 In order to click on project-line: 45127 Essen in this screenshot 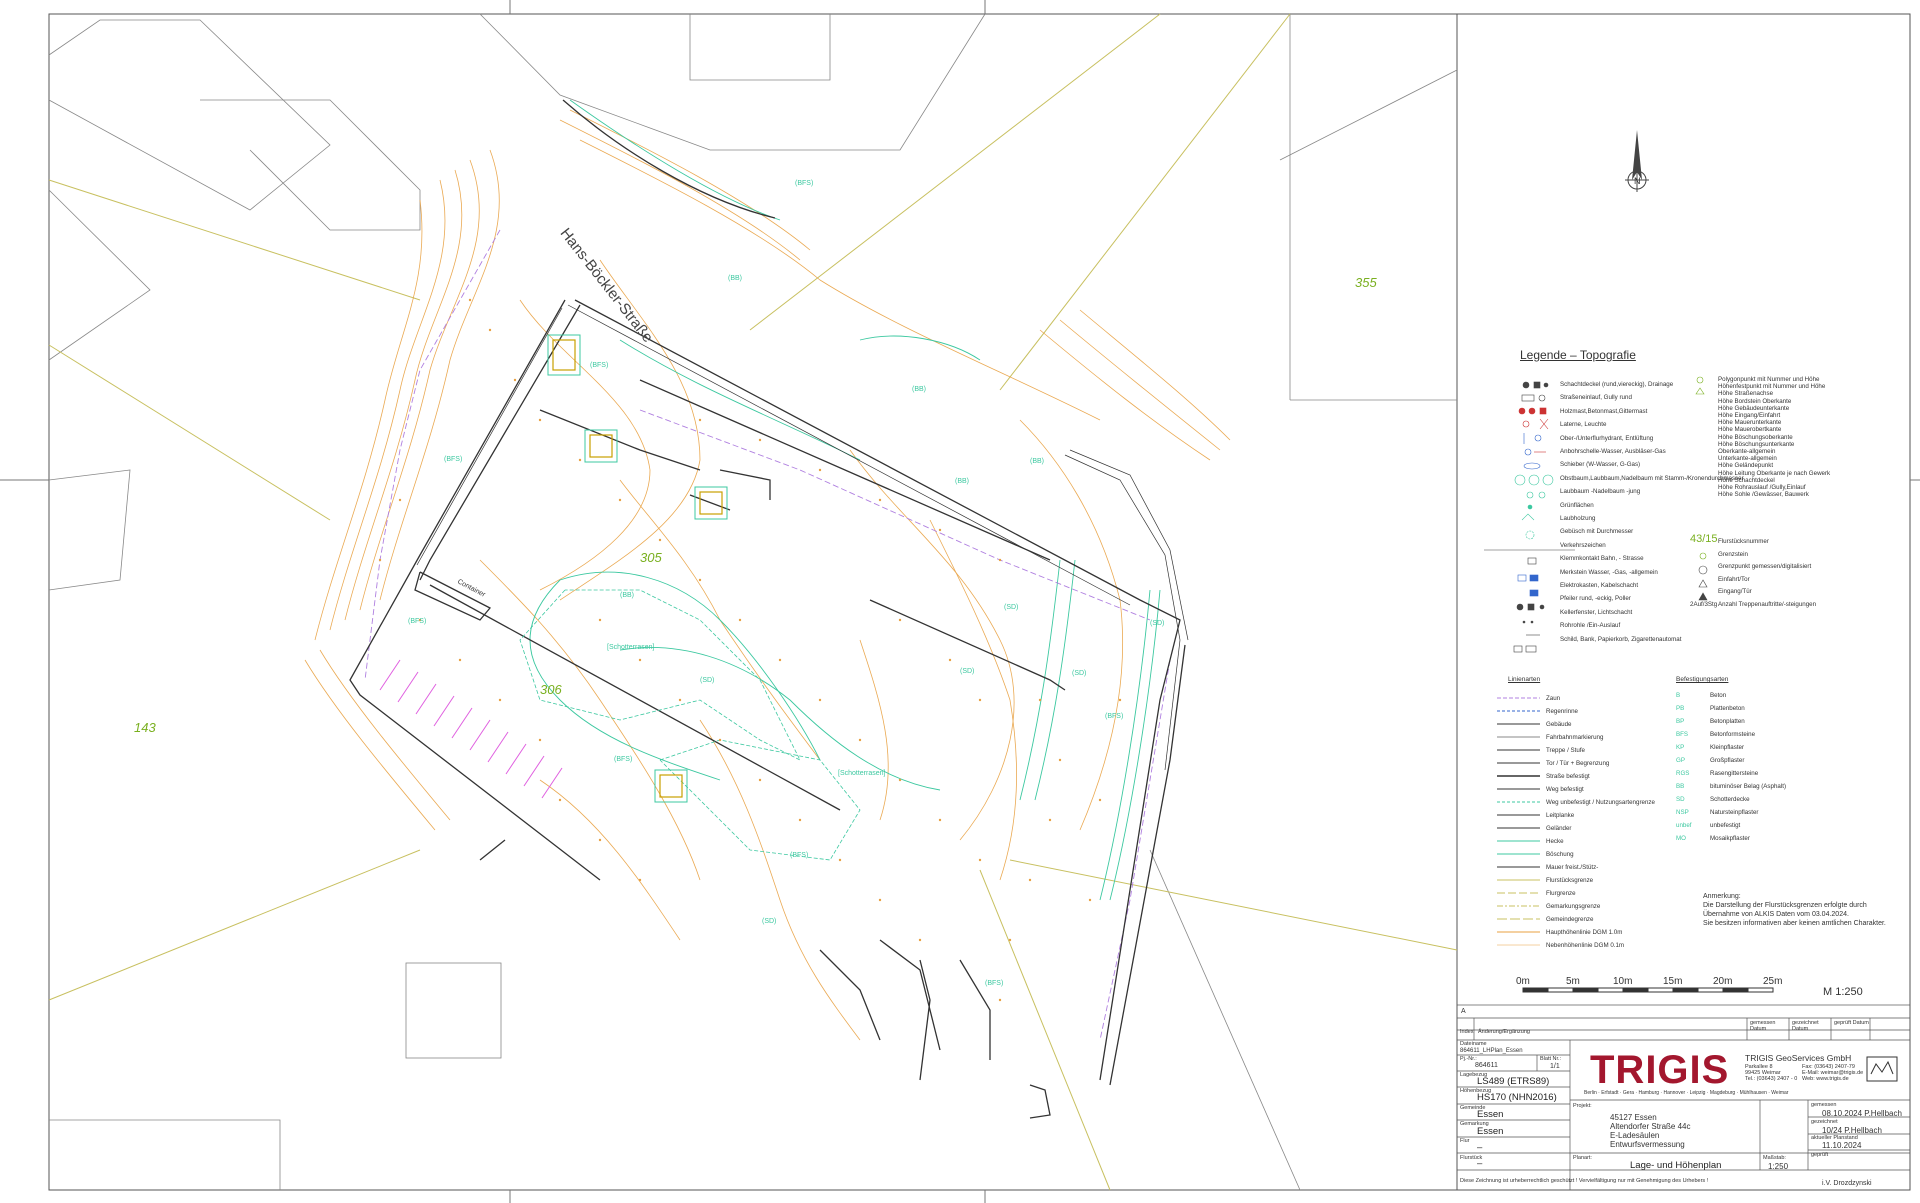, I will do `click(1633, 1117)`.